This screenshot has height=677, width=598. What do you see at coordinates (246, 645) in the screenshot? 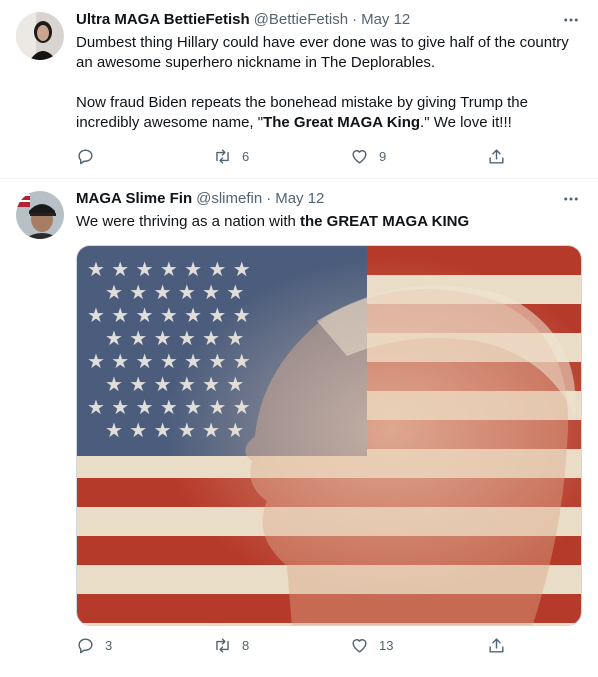
I see `retweet-count: 8` at bounding box center [246, 645].